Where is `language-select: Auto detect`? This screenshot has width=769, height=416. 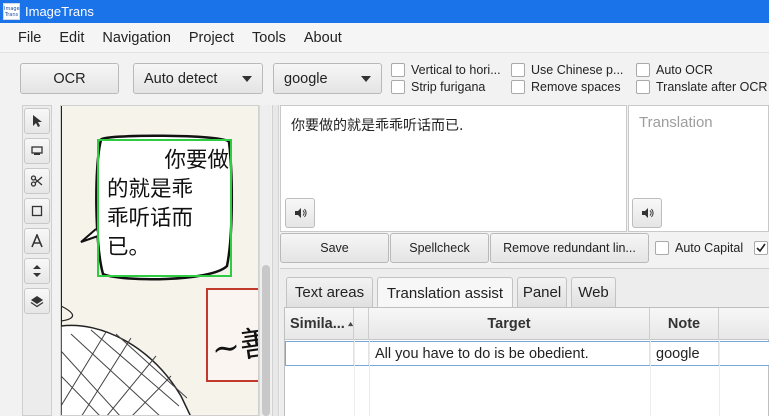 language-select: Auto detect is located at coordinates (198, 78).